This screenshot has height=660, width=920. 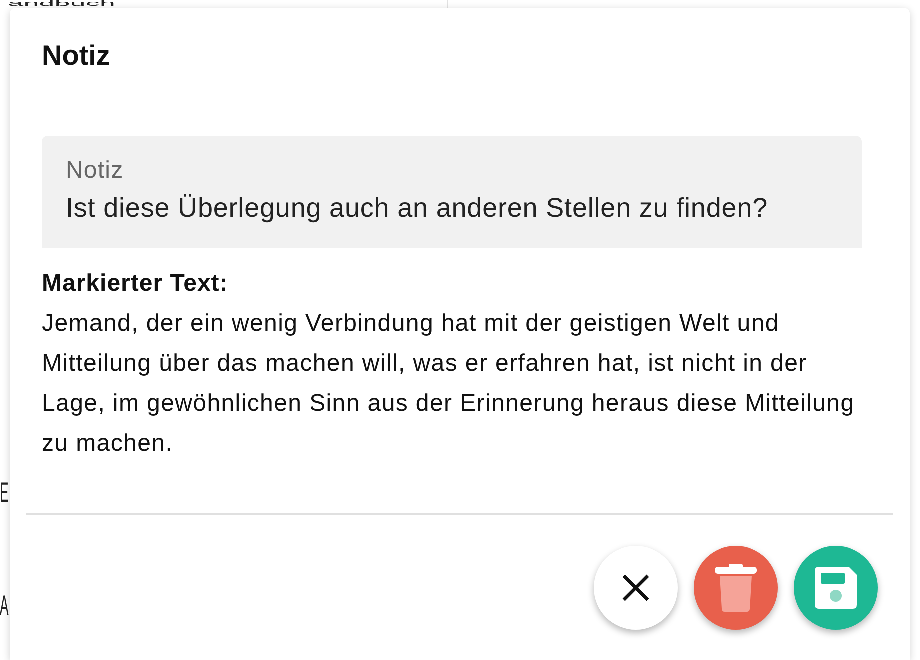 I want to click on save-button, so click(x=836, y=588).